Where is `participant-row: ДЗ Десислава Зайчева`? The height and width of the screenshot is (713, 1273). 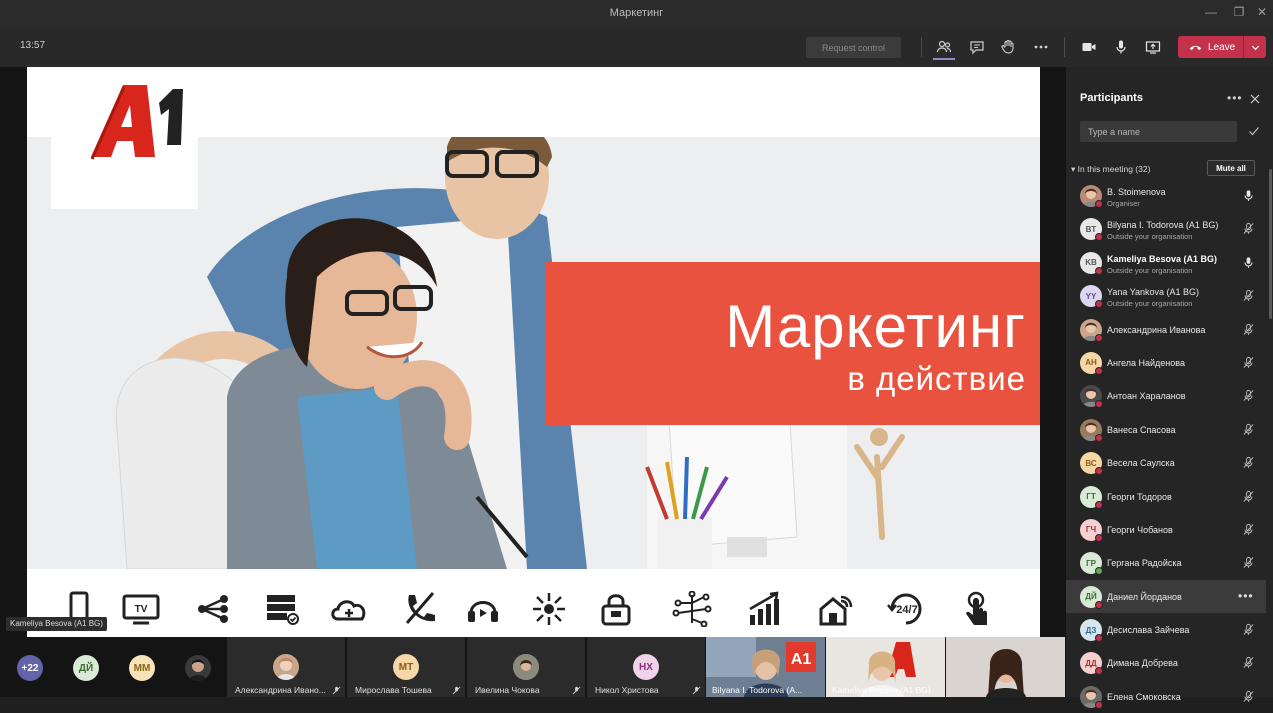
participant-row: ДЗ Десислава Зайчева is located at coordinates (1166, 629).